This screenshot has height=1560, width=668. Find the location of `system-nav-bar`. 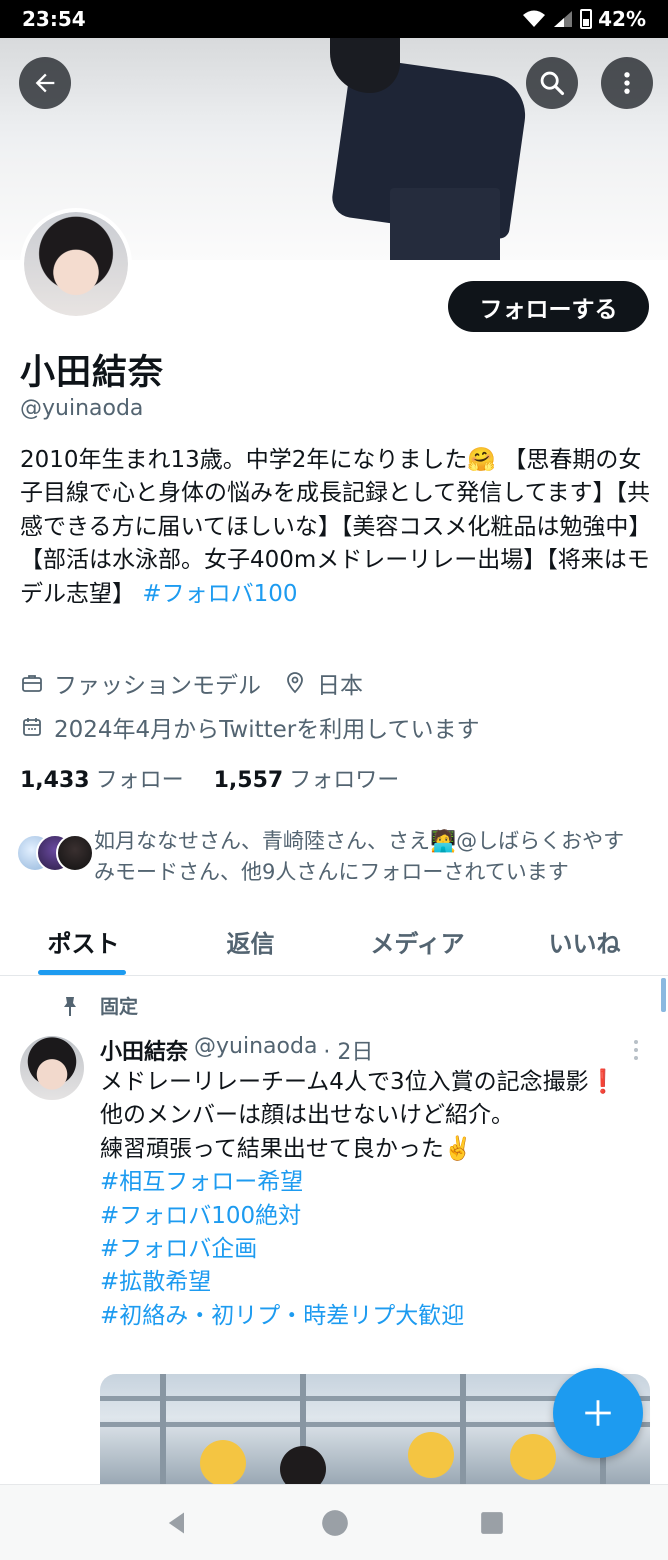

system-nav-bar is located at coordinates (334, 1522).